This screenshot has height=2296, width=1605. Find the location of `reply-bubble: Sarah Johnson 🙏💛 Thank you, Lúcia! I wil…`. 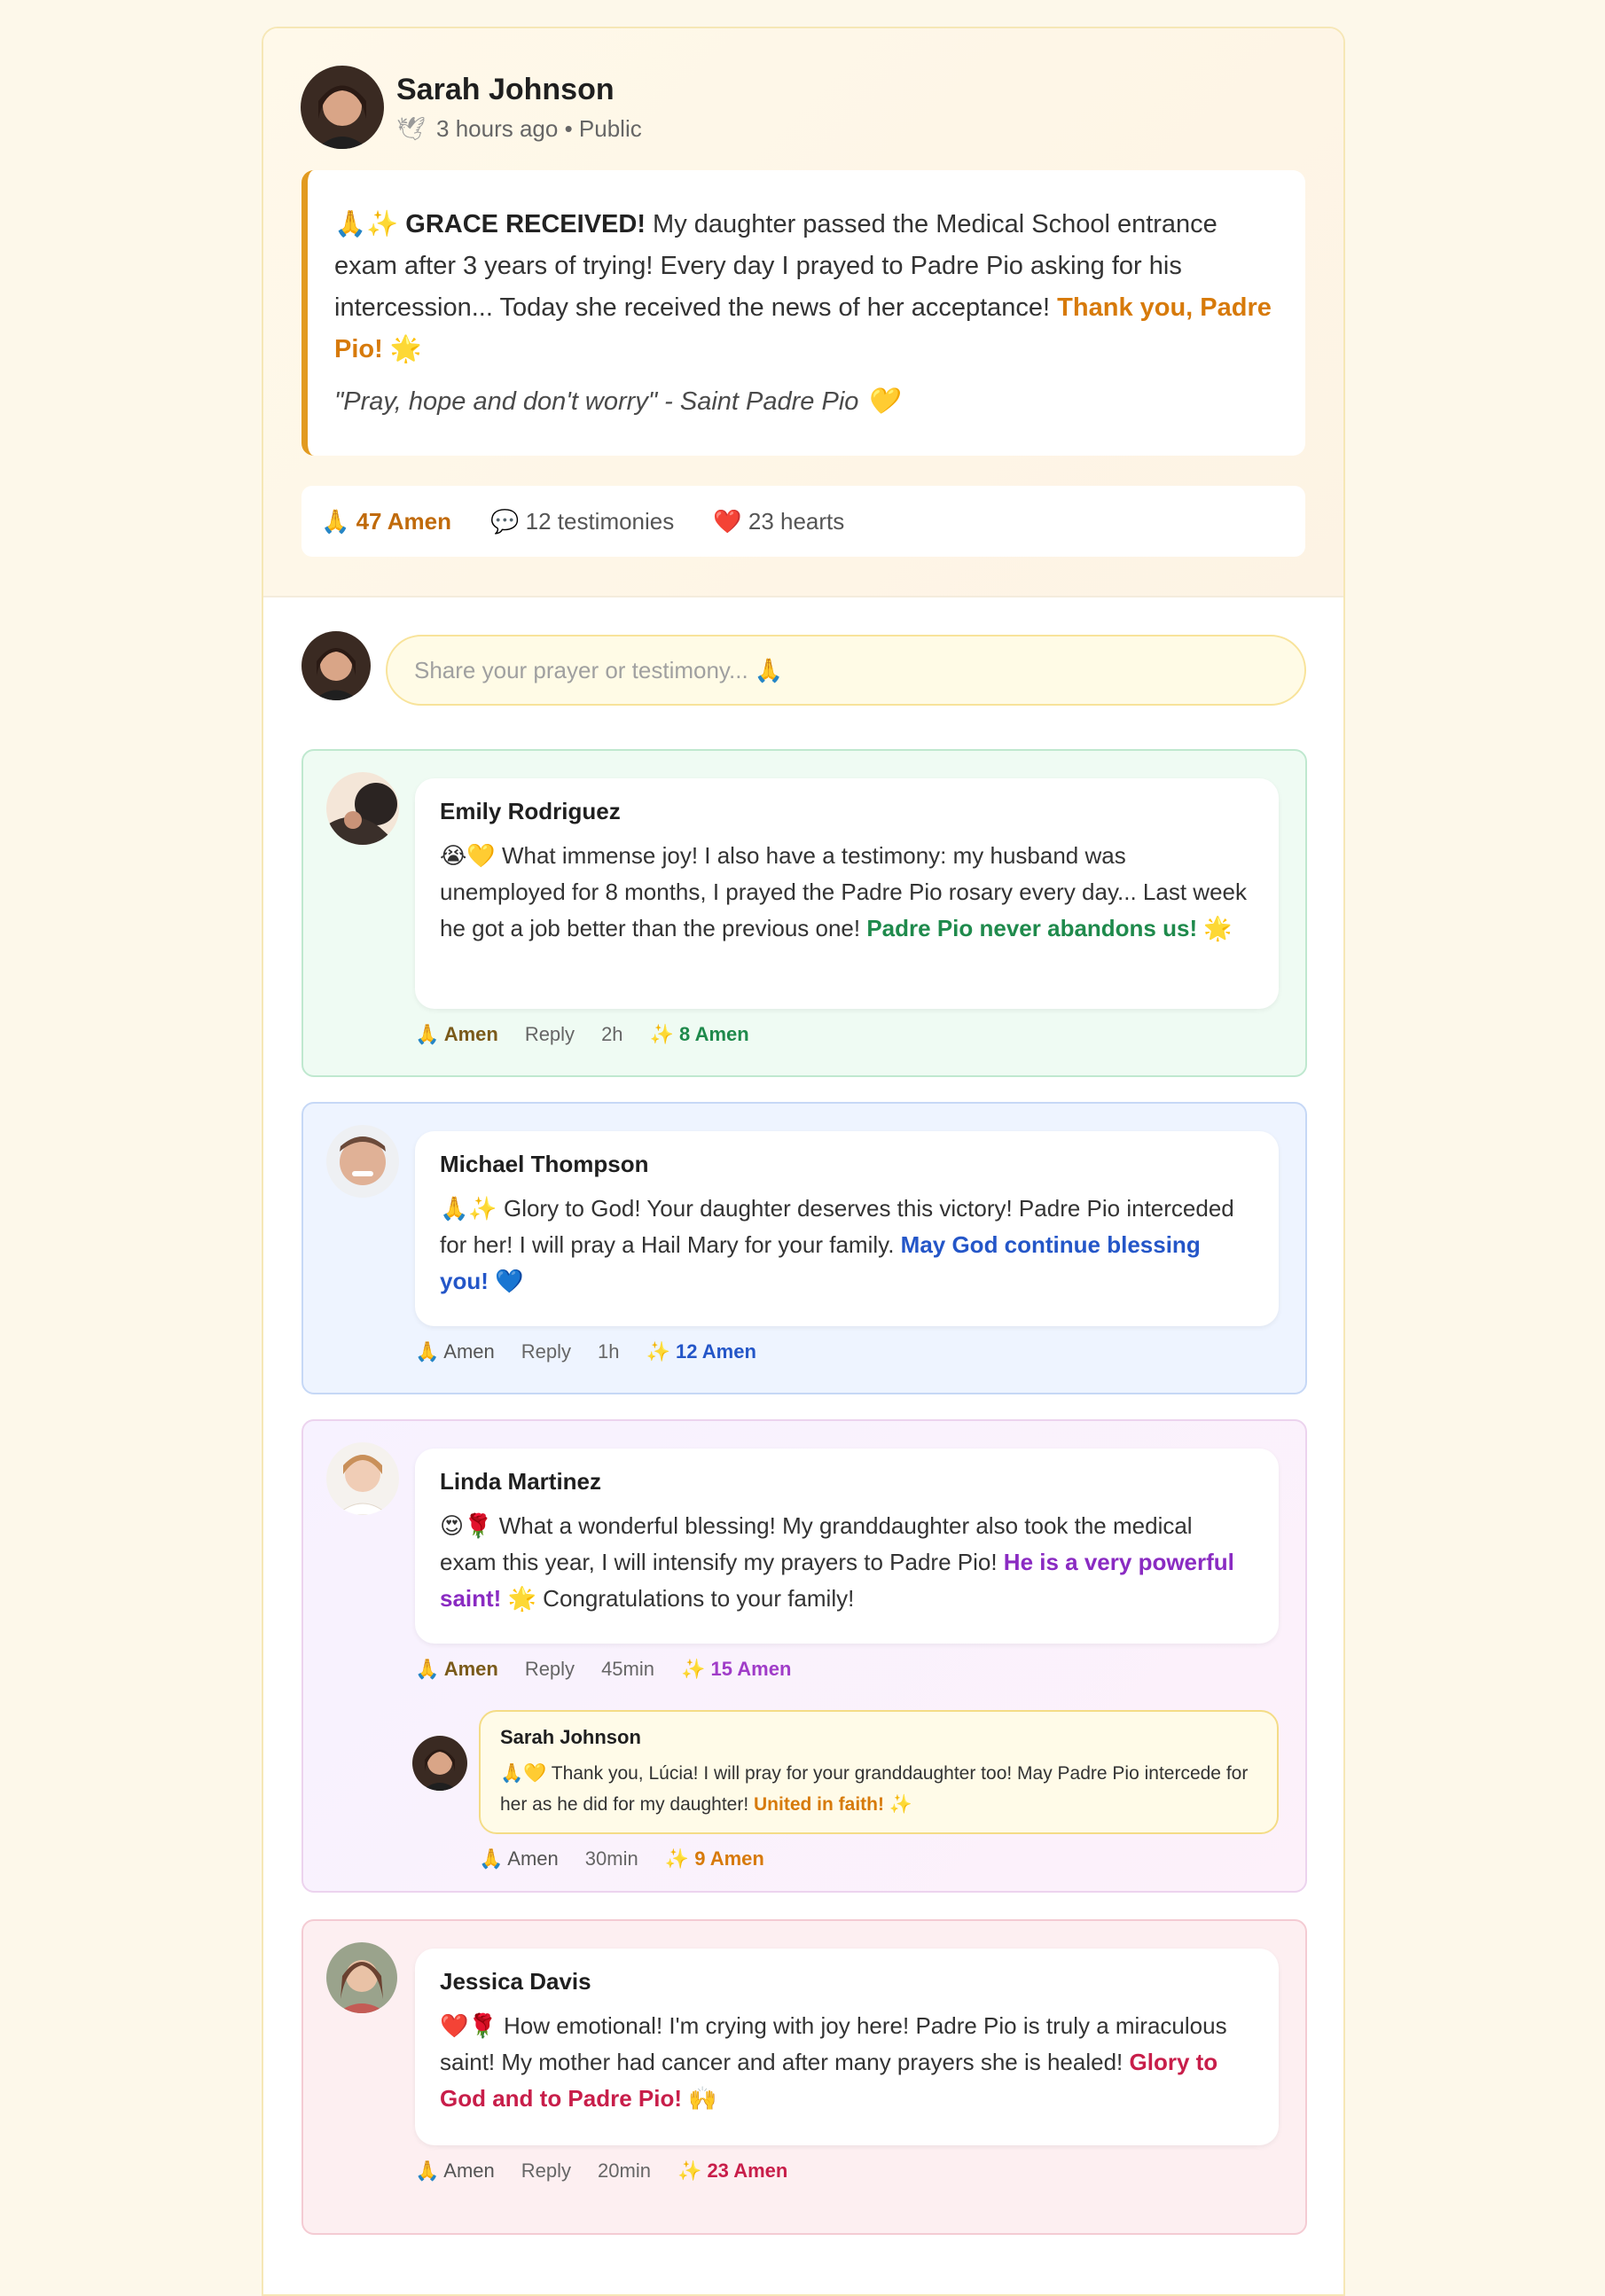

reply-bubble: Sarah Johnson 🙏💛 Thank you, Lúcia! I wil… is located at coordinates (879, 1772).